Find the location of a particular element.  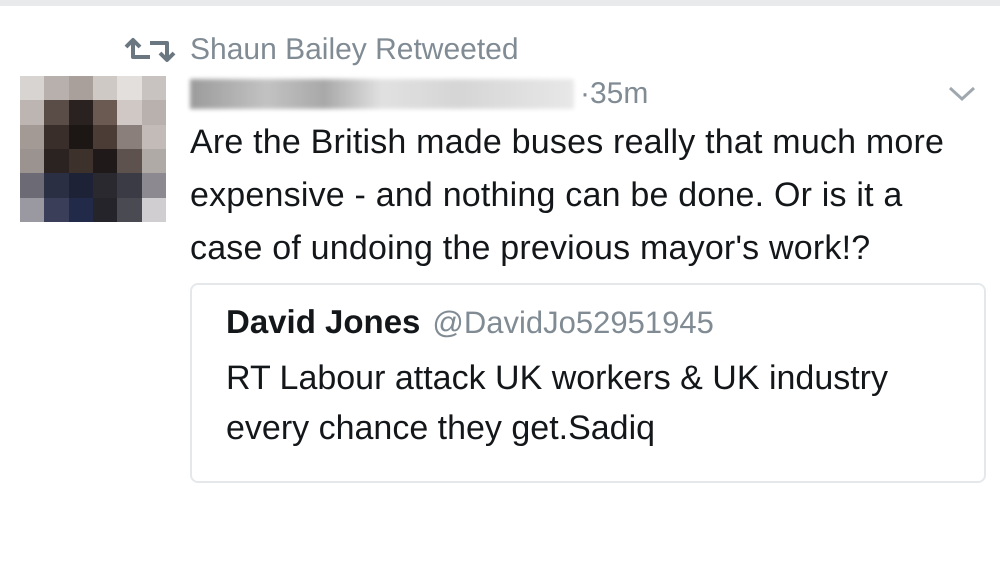

retweet-icon is located at coordinates (150, 50).